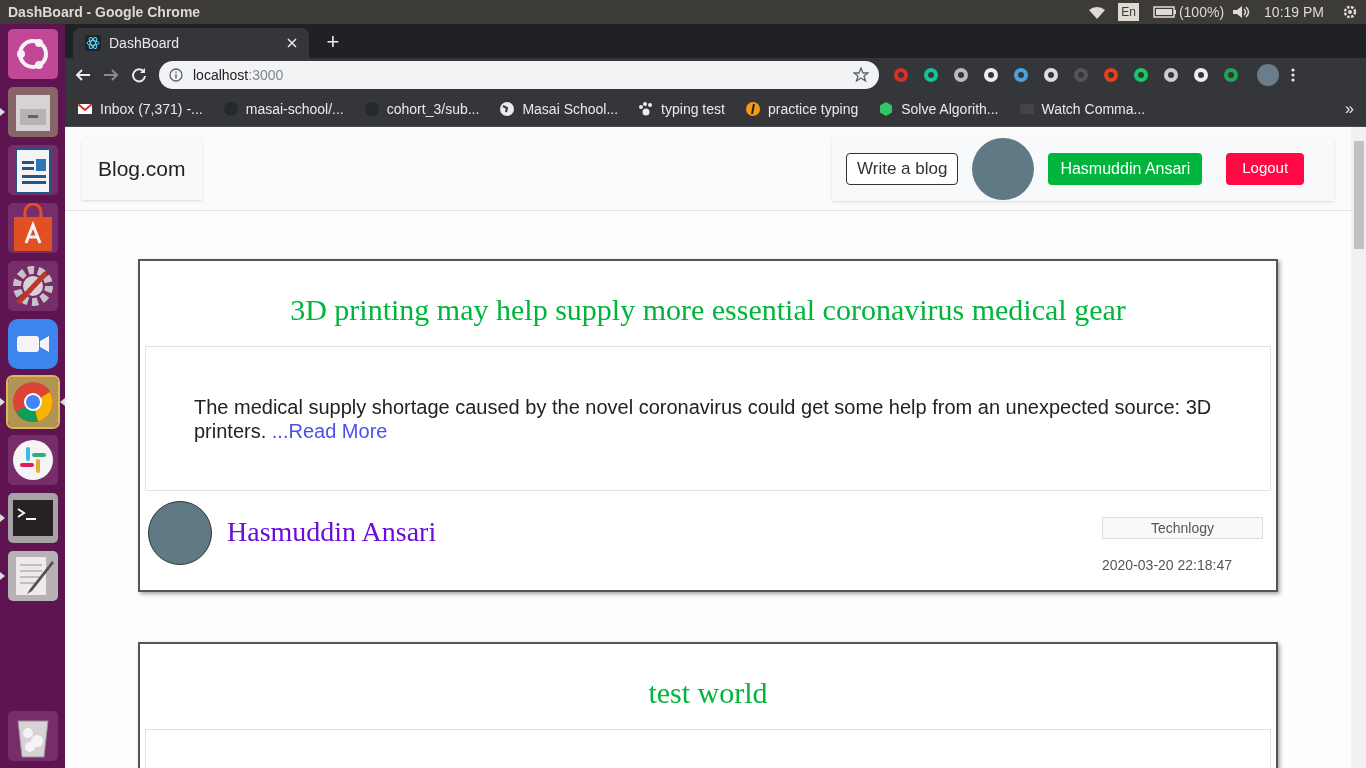 This screenshot has width=1366, height=768. What do you see at coordinates (1201, 12) in the screenshot?
I see `battery-level: (100%)` at bounding box center [1201, 12].